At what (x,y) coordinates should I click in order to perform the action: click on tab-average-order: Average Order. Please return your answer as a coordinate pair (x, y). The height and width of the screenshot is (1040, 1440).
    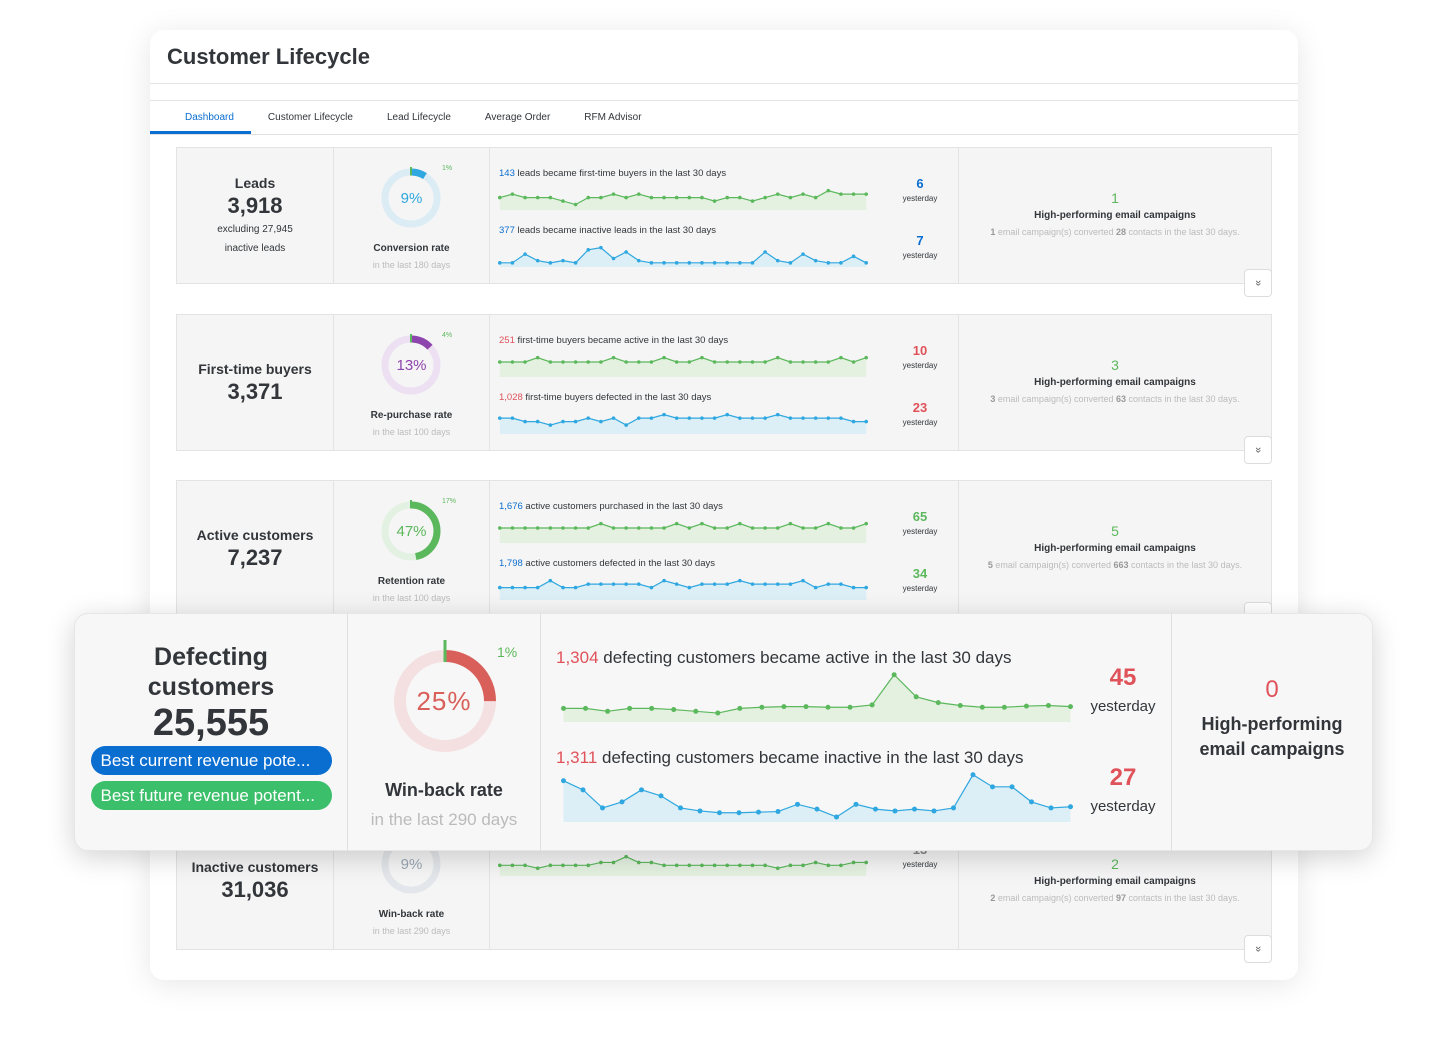
    Looking at the image, I should click on (517, 117).